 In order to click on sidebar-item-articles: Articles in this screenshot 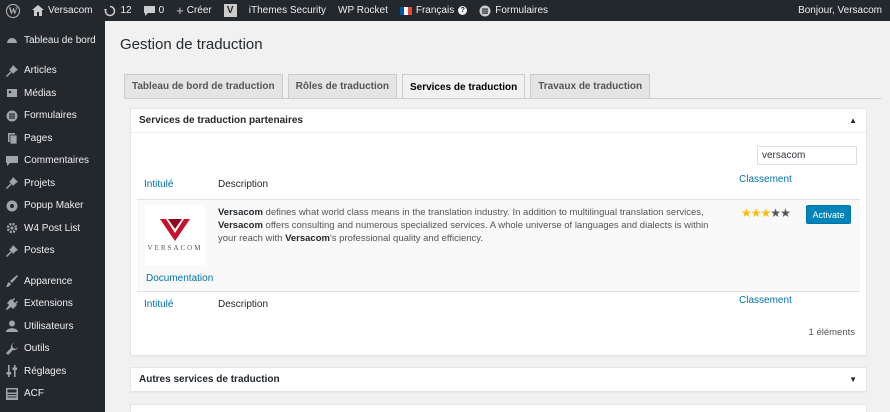, I will do `click(52, 71)`.